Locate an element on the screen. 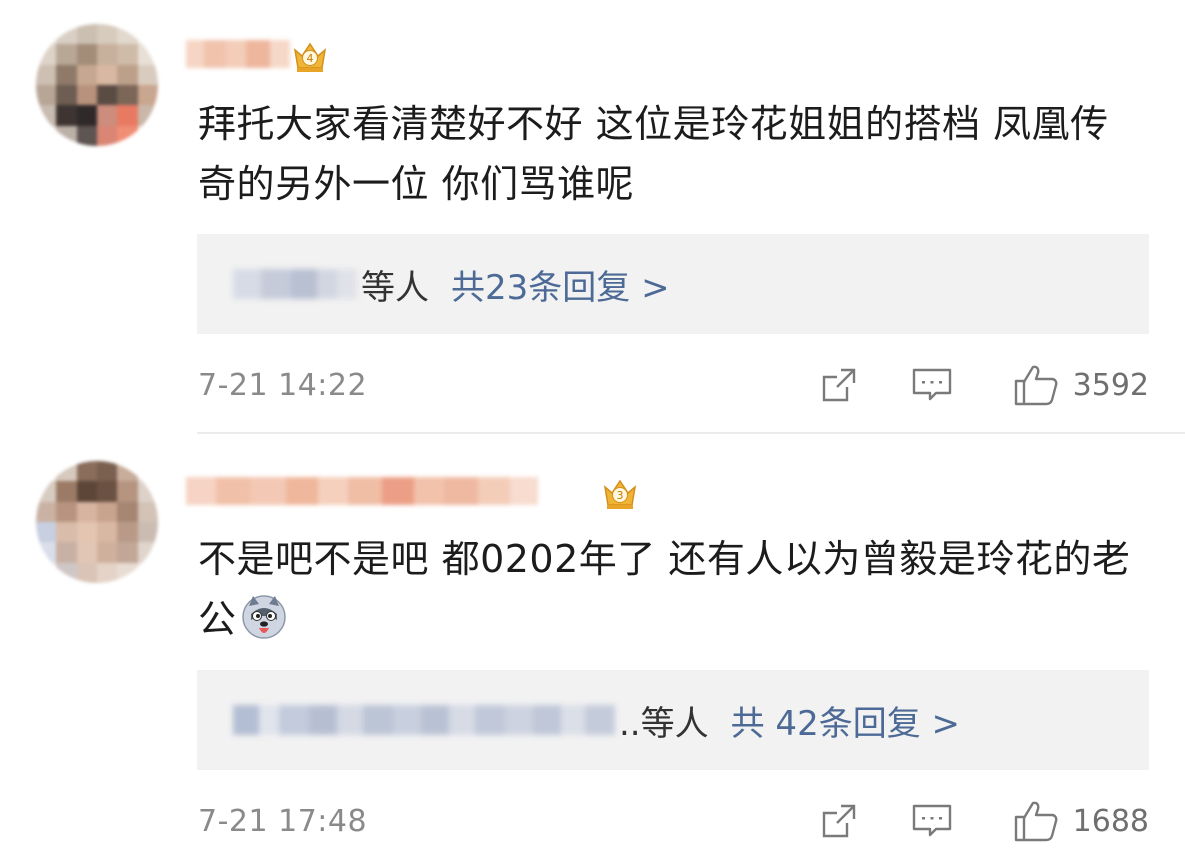 The height and width of the screenshot is (858, 1185). reply-suffix: 等人 is located at coordinates (395, 287).